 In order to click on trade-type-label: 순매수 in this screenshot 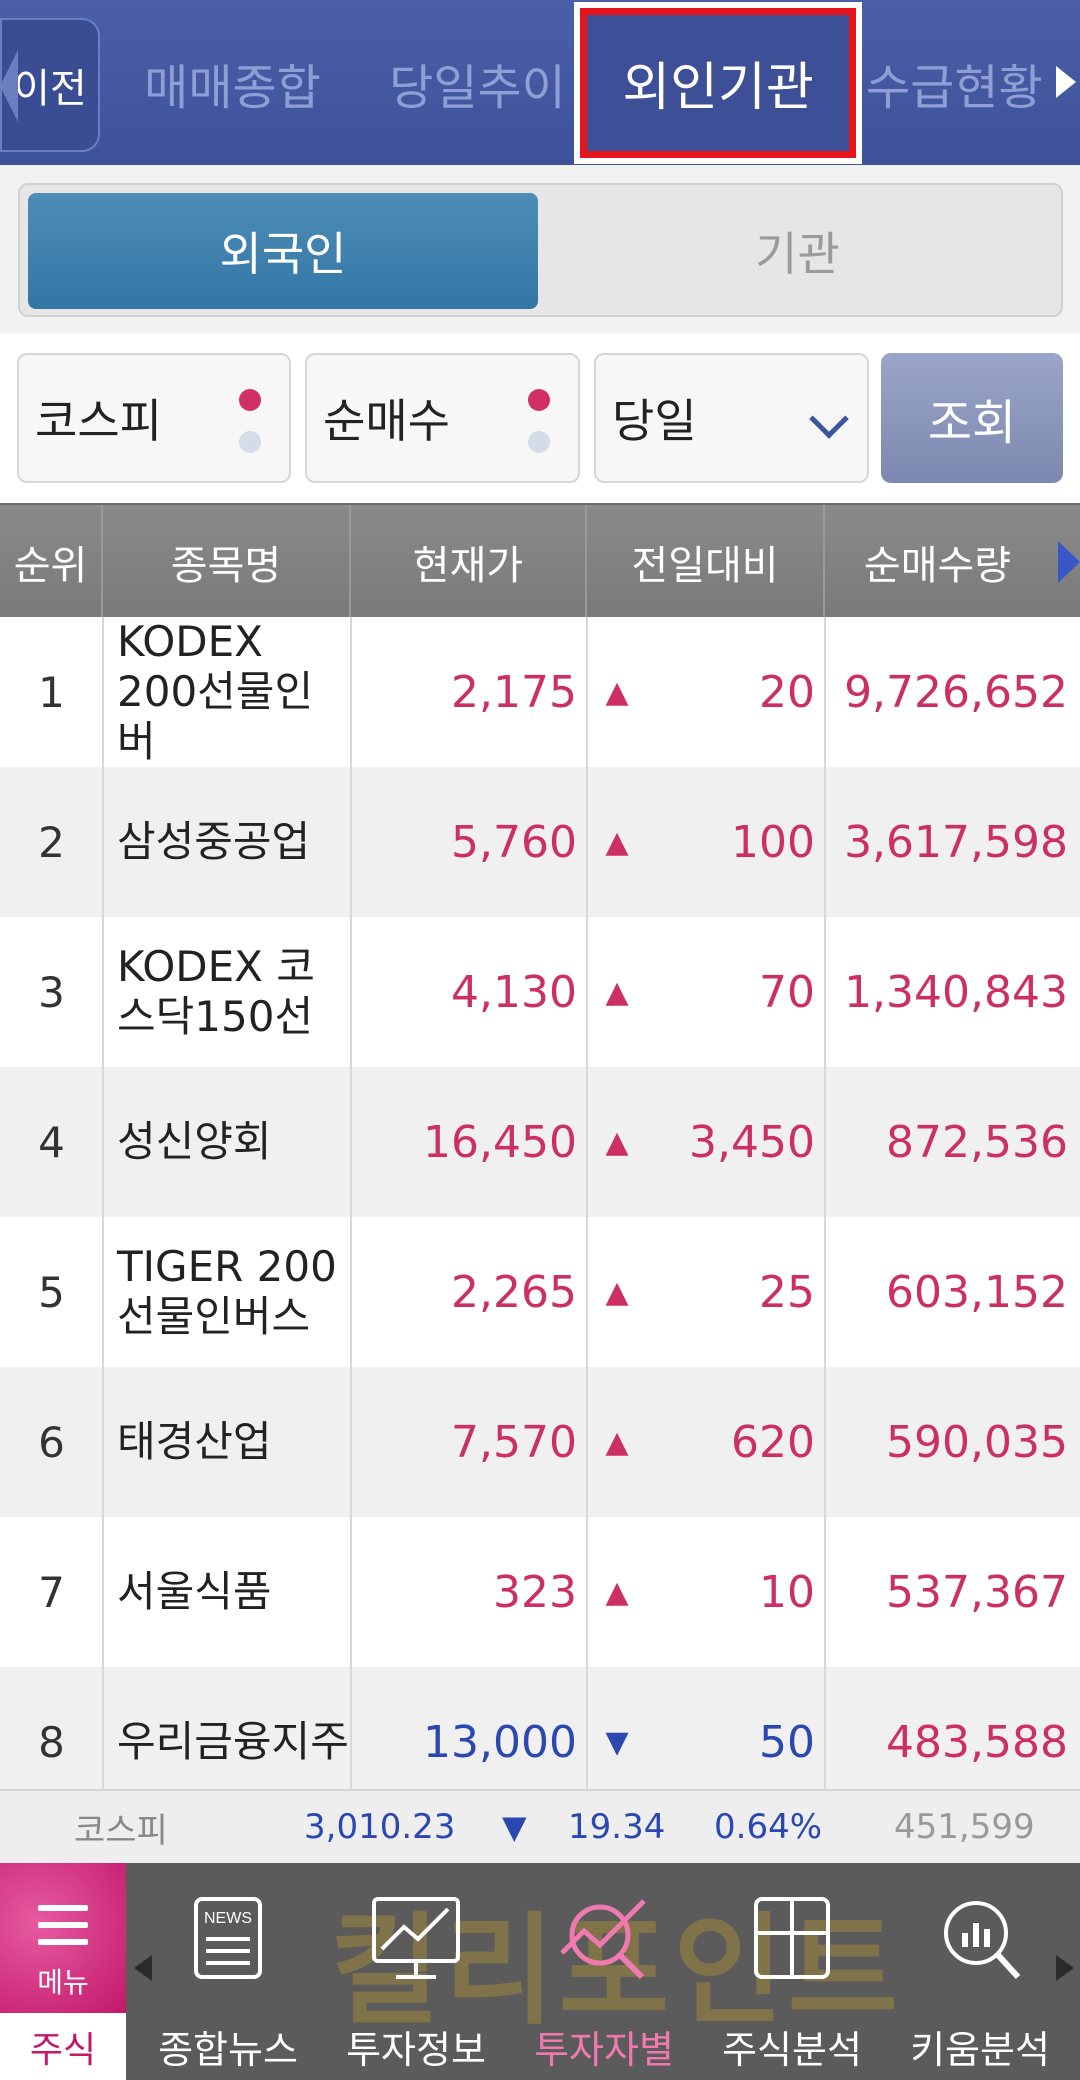, I will do `click(386, 421)`.